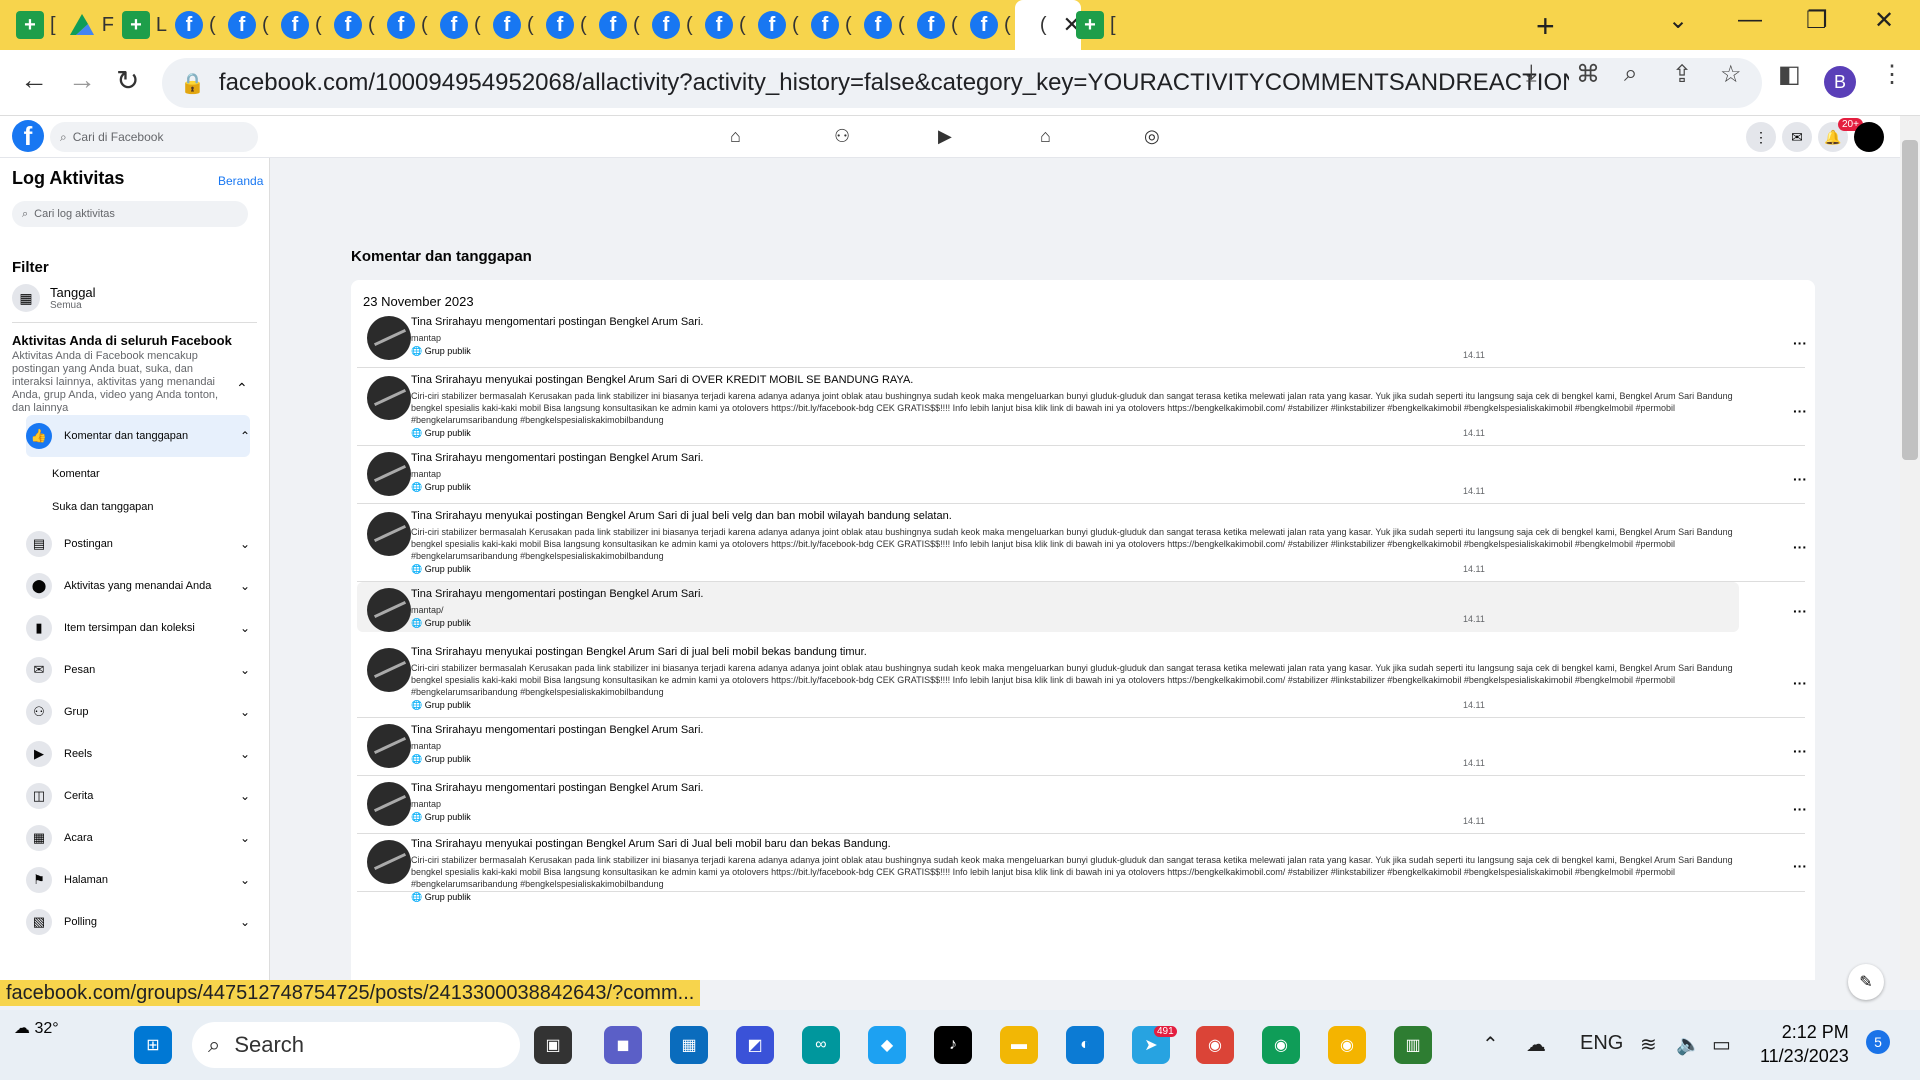 This screenshot has width=1920, height=1080. What do you see at coordinates (138, 922) in the screenshot?
I see `sidebar-item-poll: ▧ Polling ⌄` at bounding box center [138, 922].